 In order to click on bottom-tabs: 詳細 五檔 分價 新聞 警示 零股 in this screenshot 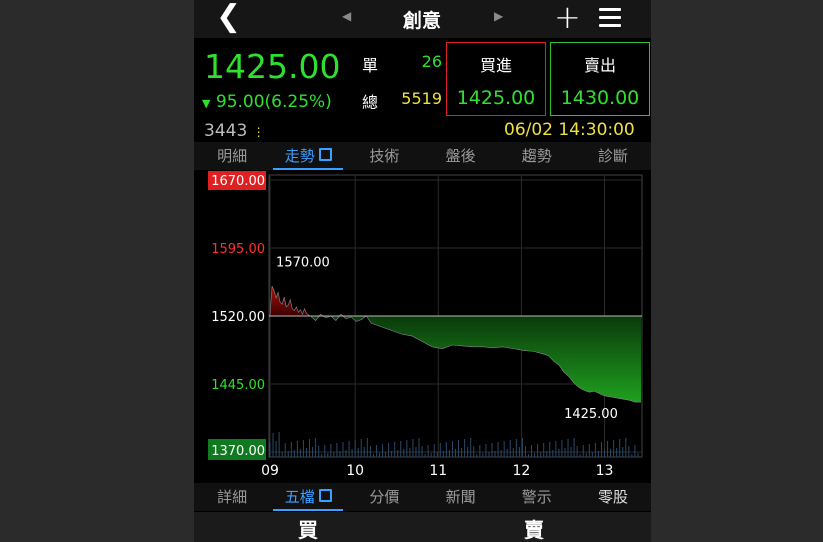, I will do `click(422, 497)`.